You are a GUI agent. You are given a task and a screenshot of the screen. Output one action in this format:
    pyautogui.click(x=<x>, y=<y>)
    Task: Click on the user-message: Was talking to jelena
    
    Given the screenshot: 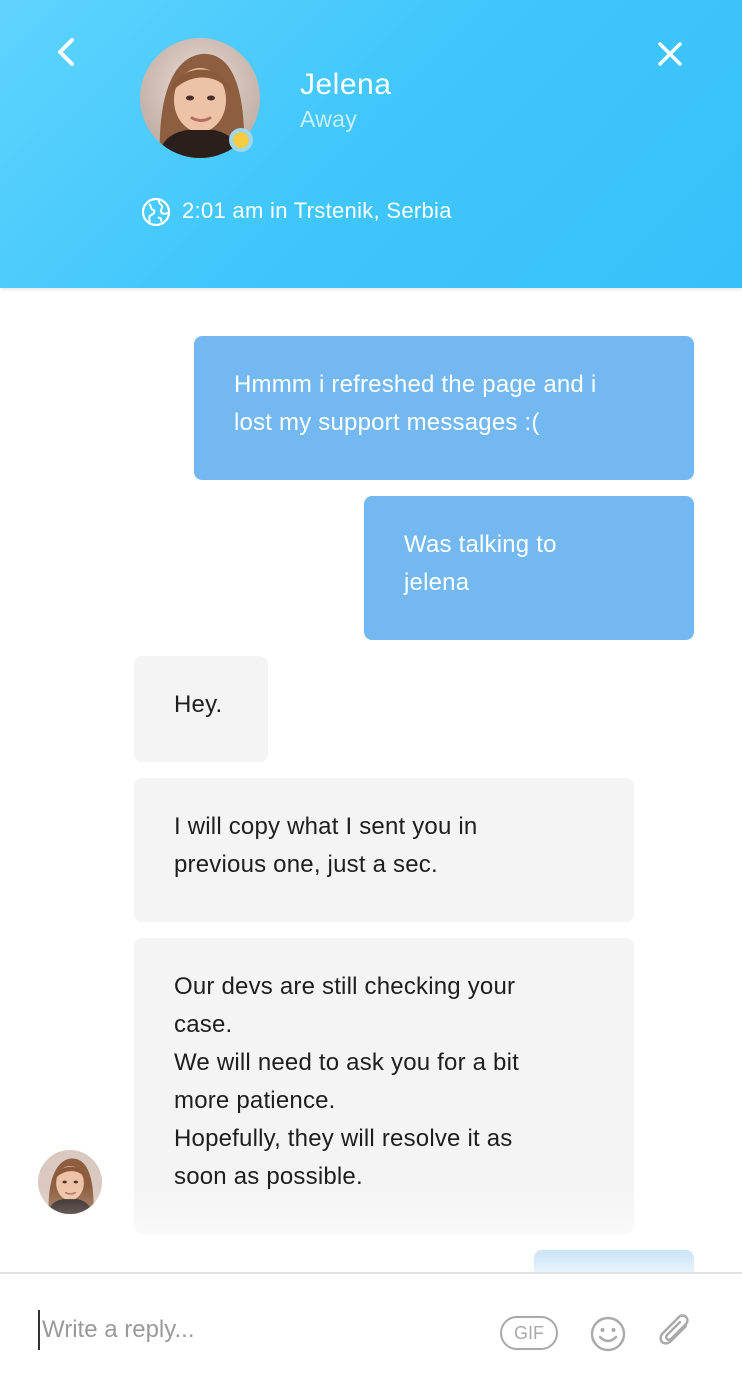 What is the action you would take?
    pyautogui.click(x=529, y=568)
    